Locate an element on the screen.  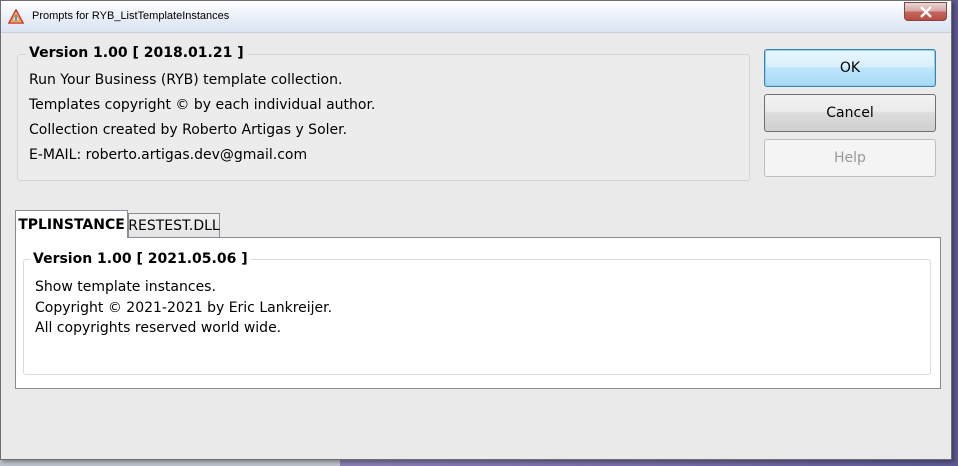
tab-restest-dll: RESTEST.DLL is located at coordinates (174, 225).